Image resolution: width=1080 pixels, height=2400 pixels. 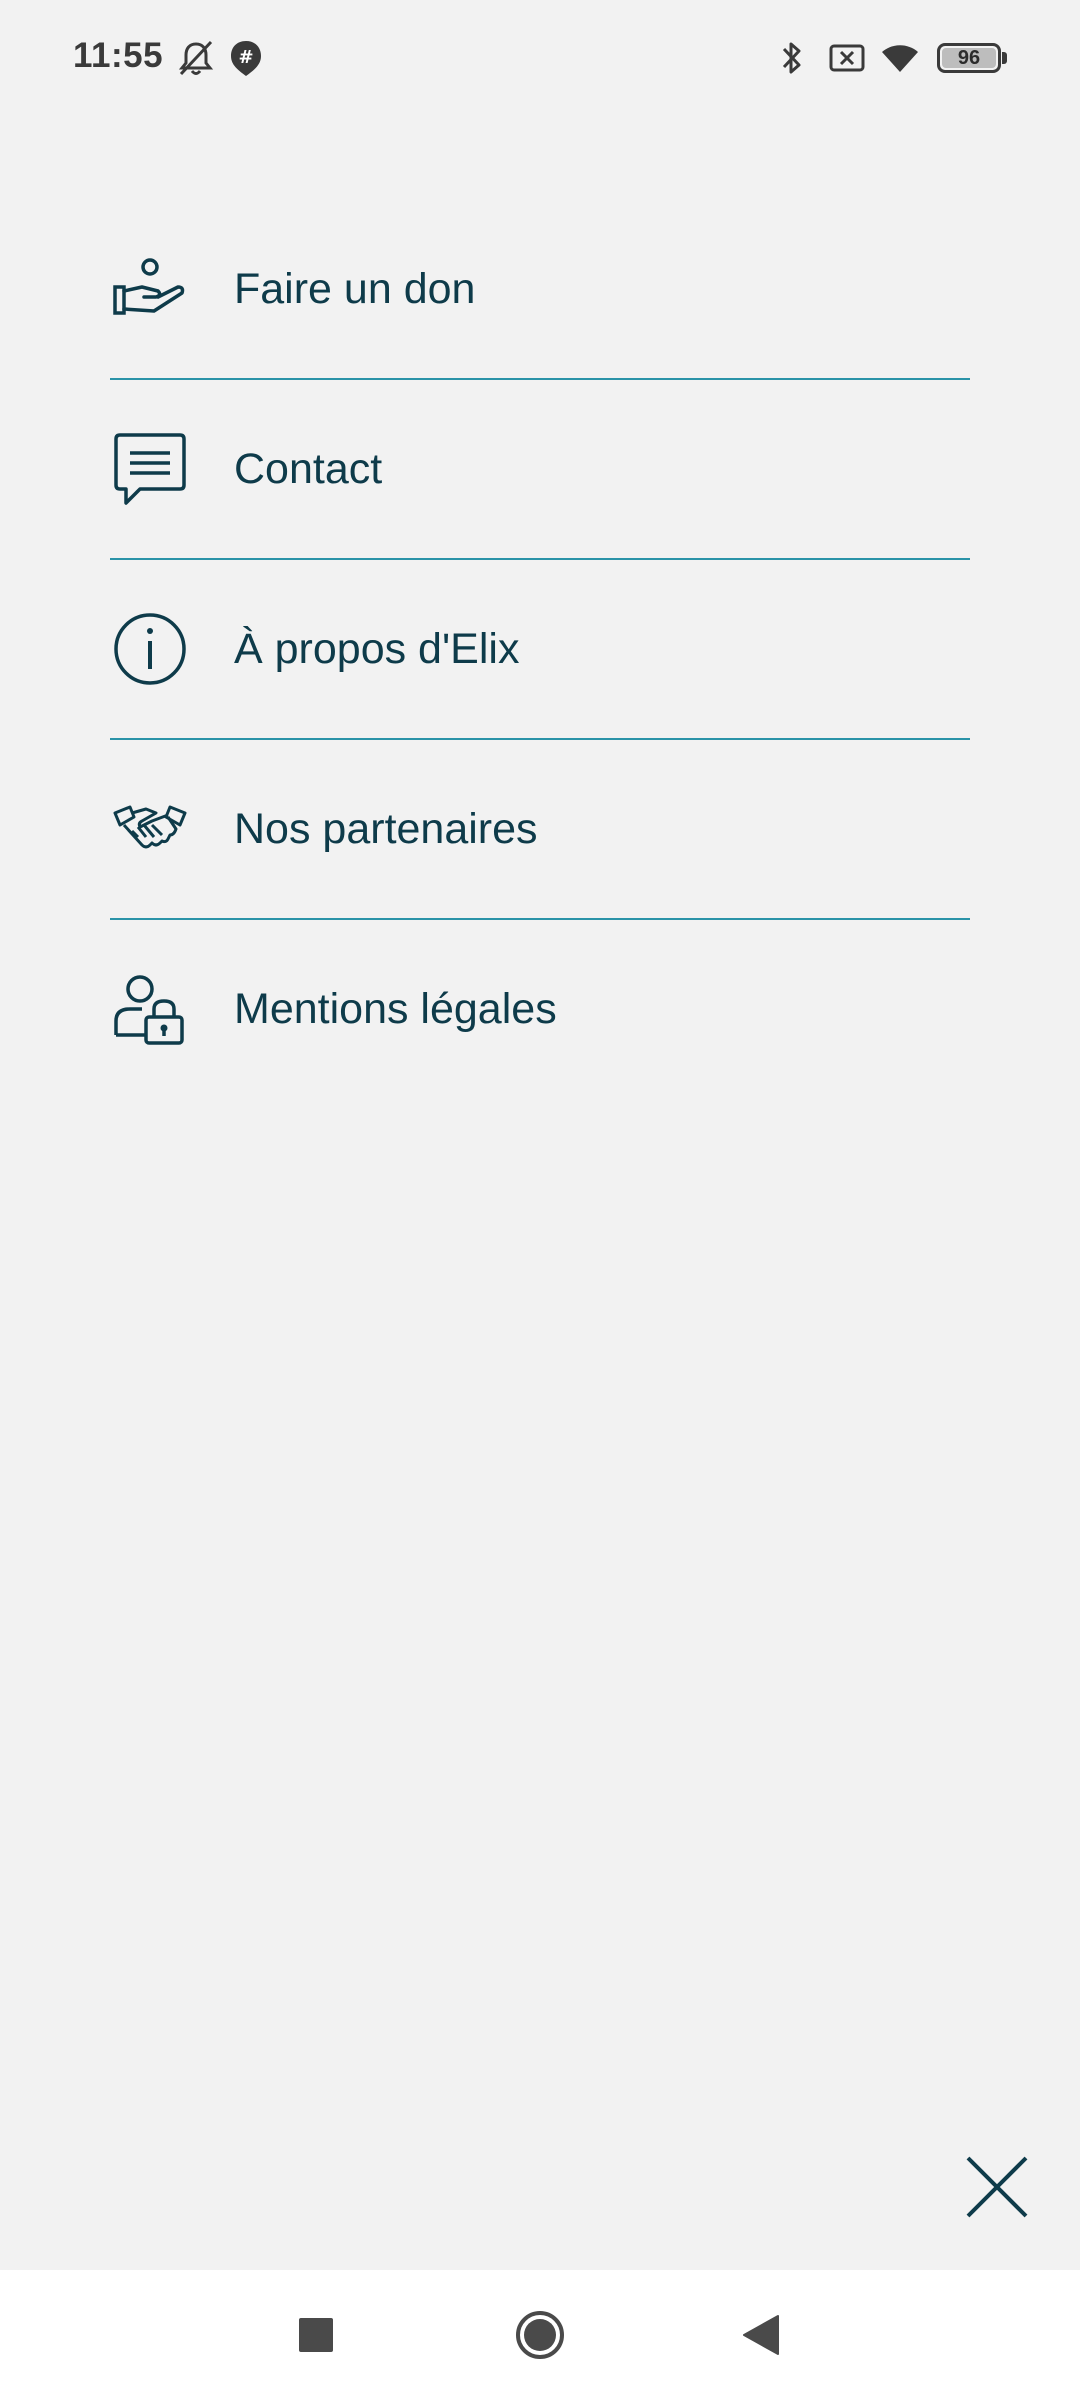 What do you see at coordinates (540, 290) in the screenshot?
I see `menu-item-faire-un-don: Faire un don` at bounding box center [540, 290].